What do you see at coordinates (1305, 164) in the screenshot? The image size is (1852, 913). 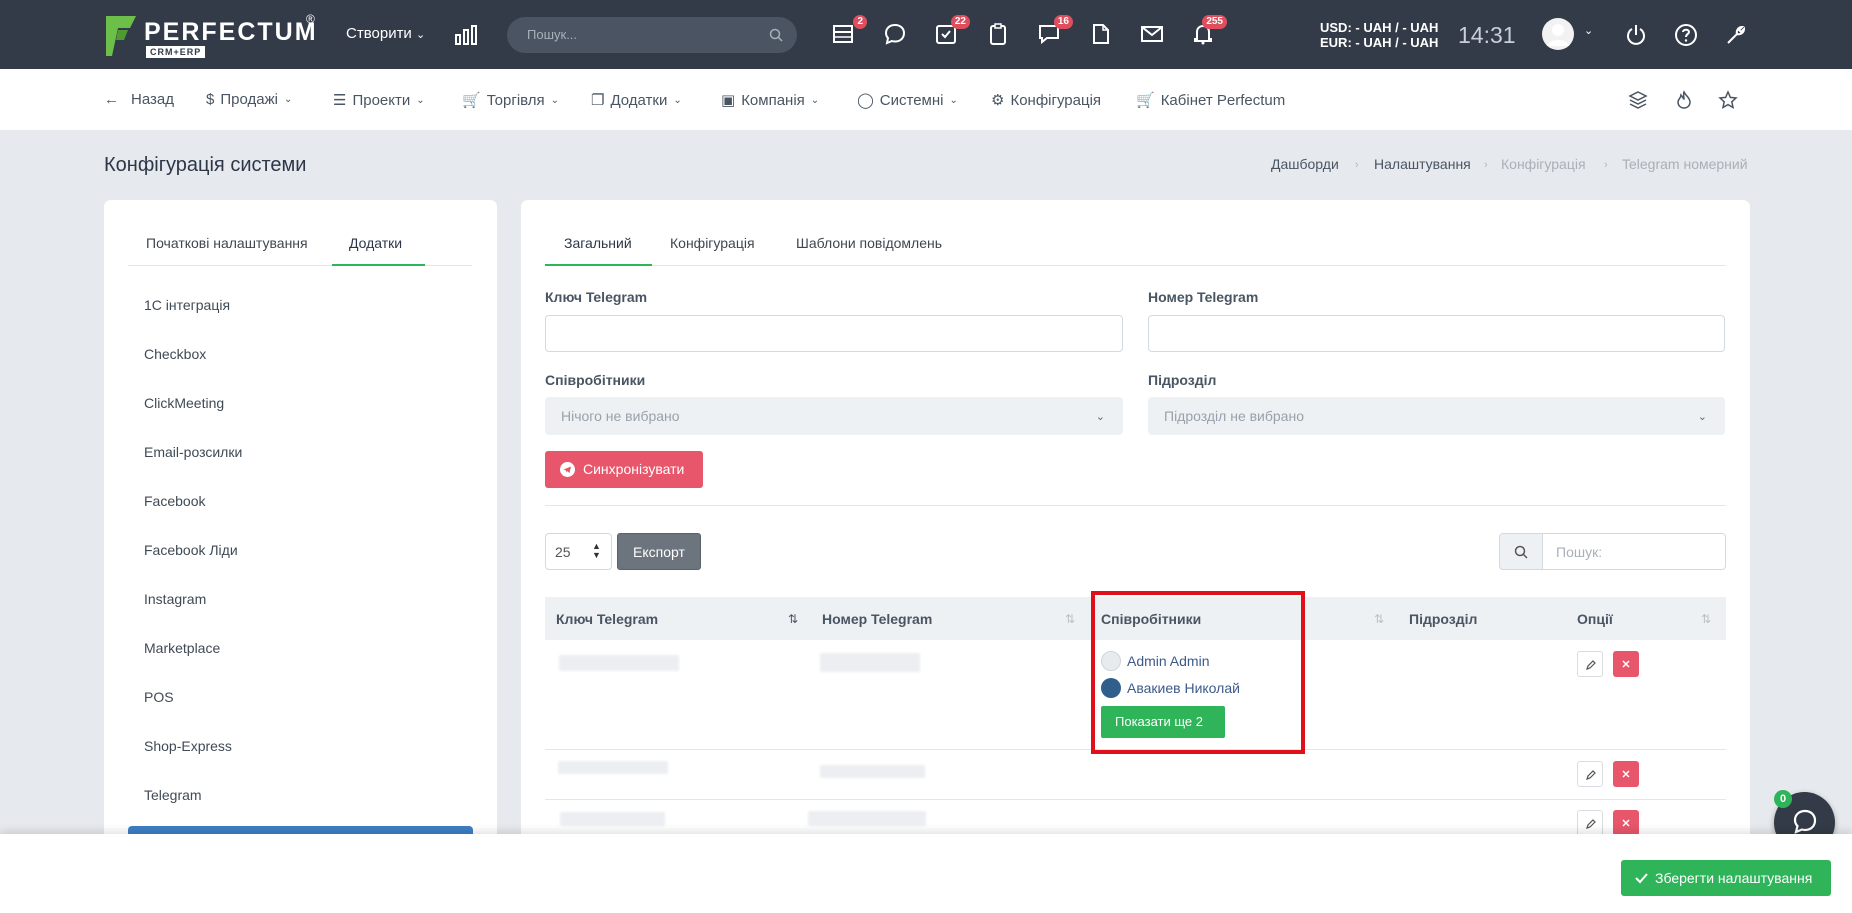 I see `breadcrumb-dashboards: Дашборди` at bounding box center [1305, 164].